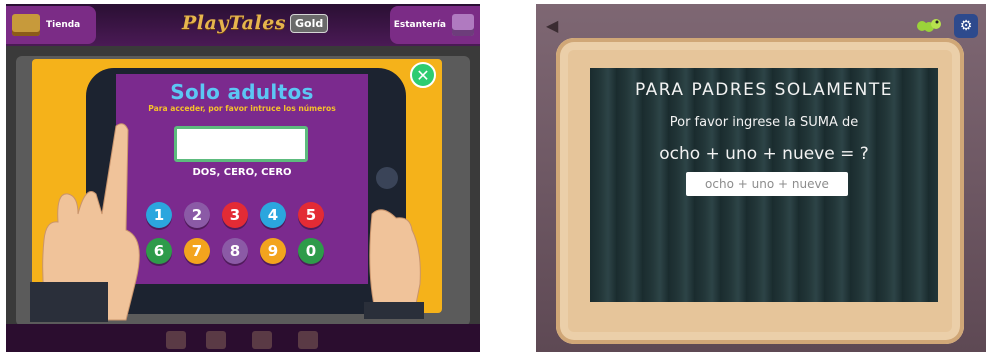  What do you see at coordinates (311, 215) in the screenshot?
I see `keypad-button-5: 5` at bounding box center [311, 215].